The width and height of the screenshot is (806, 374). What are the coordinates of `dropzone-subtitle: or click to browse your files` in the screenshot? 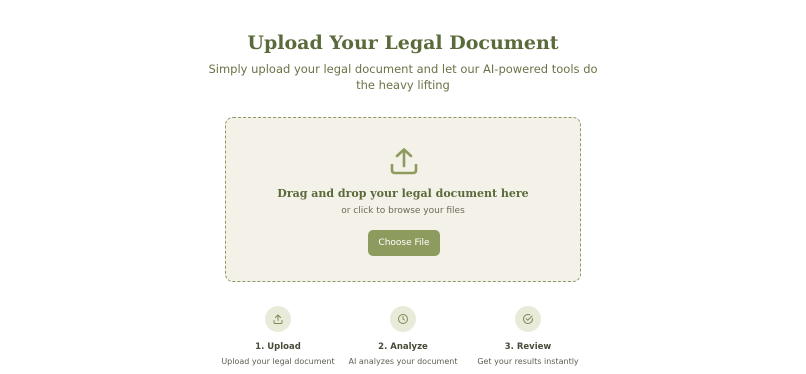 It's located at (403, 211).